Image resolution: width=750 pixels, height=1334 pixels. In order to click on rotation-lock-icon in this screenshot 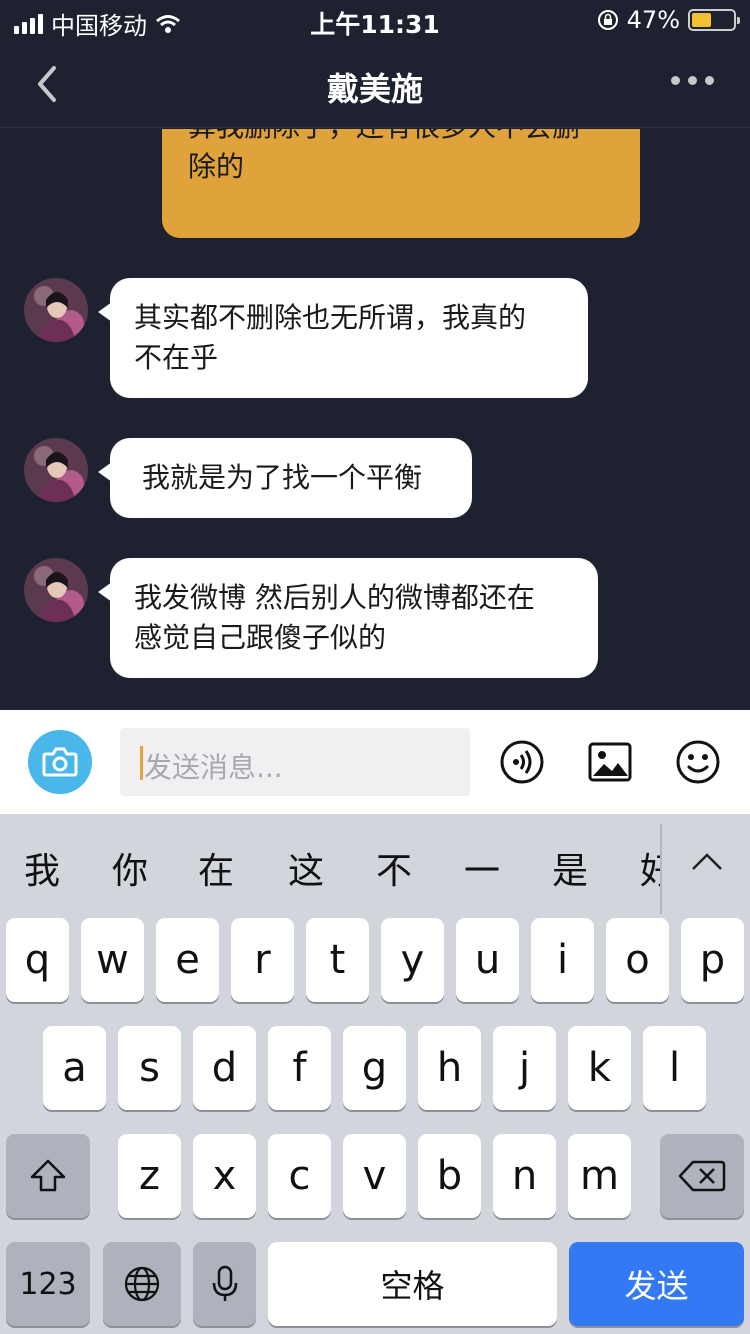, I will do `click(607, 20)`.